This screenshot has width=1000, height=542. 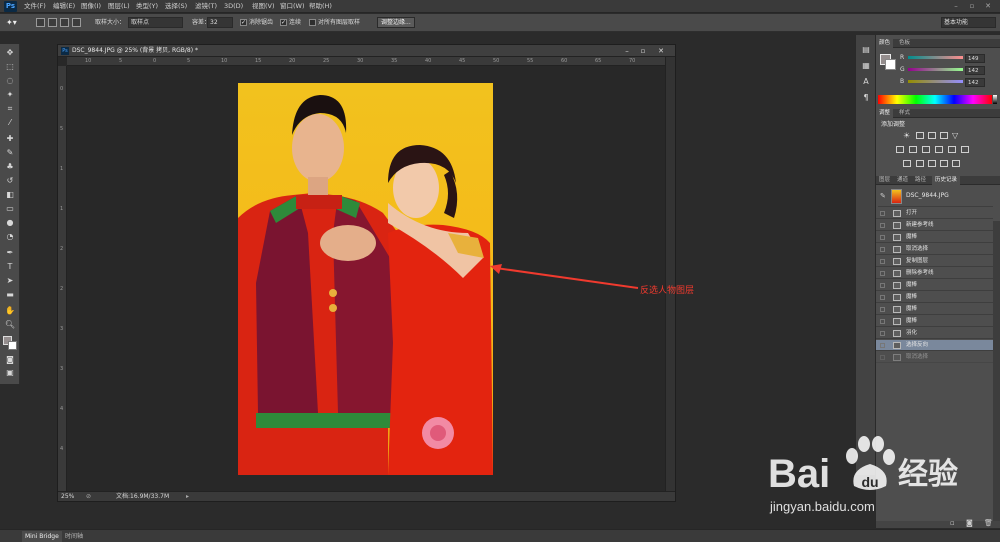 What do you see at coordinates (10, 181) in the screenshot?
I see `history-brush-icon: ↺` at bounding box center [10, 181].